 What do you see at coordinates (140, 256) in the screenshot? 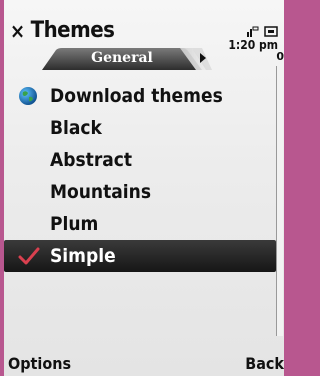
I see `list-item-simple: Simple` at bounding box center [140, 256].